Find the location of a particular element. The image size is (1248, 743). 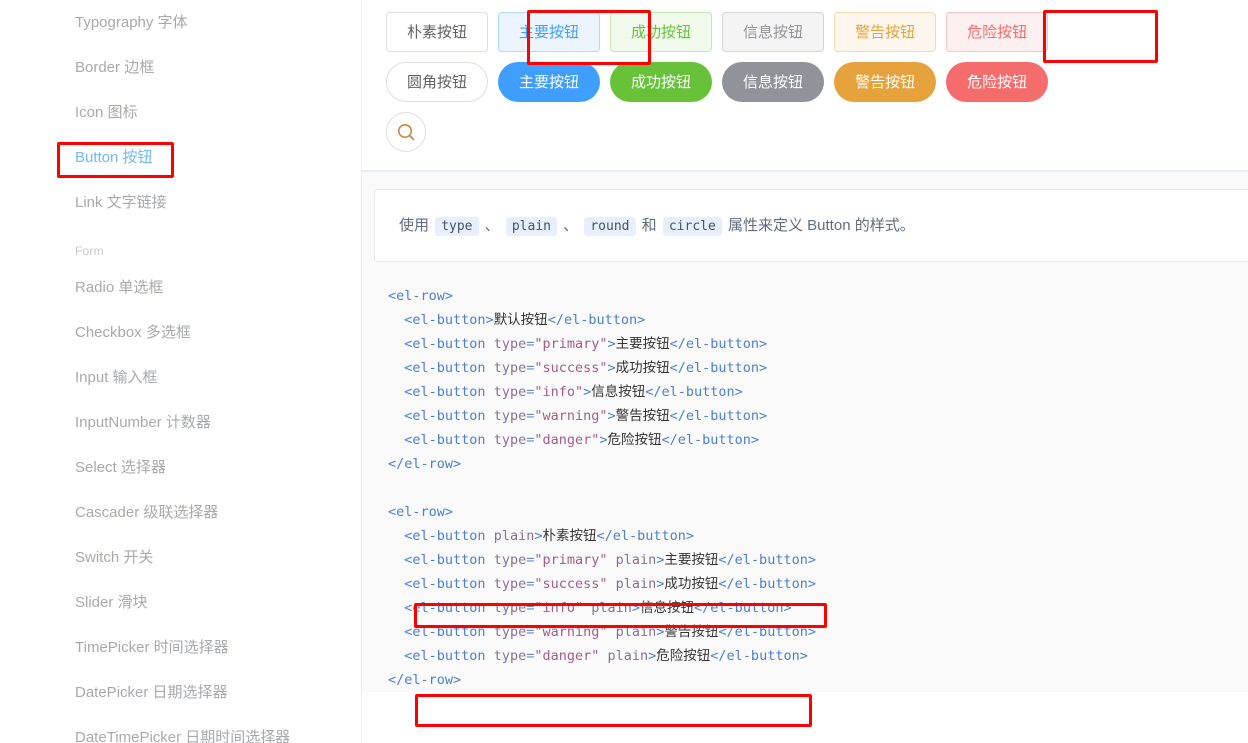

sidebar-item-form-4: Select 选择器 is located at coordinates (180, 467).